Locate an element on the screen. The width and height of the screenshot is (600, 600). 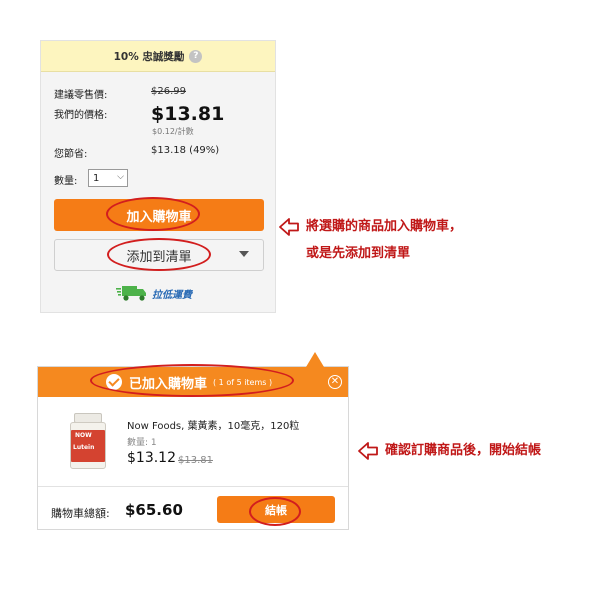
checkout-label: 結帳 is located at coordinates (276, 510).